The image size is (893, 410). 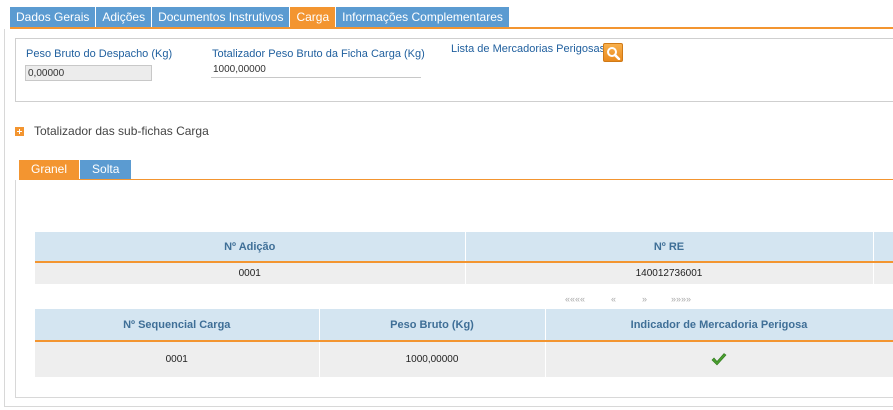 What do you see at coordinates (250, 247) in the screenshot?
I see `column-header-adicao: Nº Adição` at bounding box center [250, 247].